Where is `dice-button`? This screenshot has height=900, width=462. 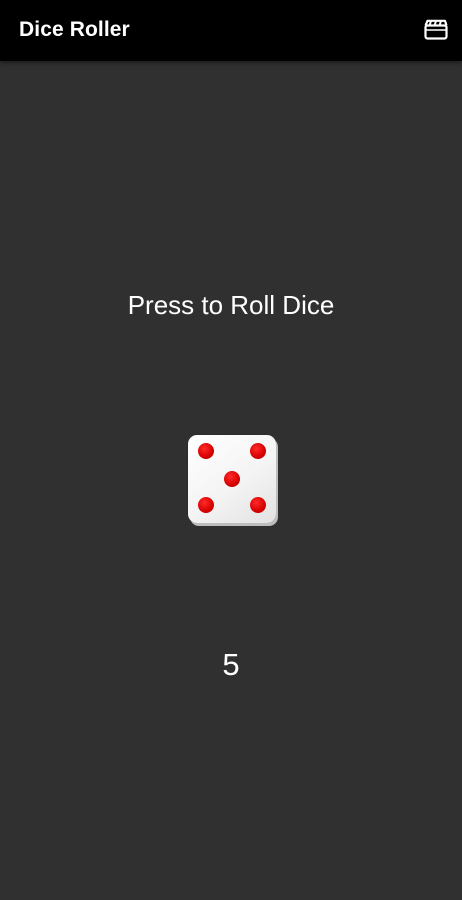
dice-button is located at coordinates (233, 480).